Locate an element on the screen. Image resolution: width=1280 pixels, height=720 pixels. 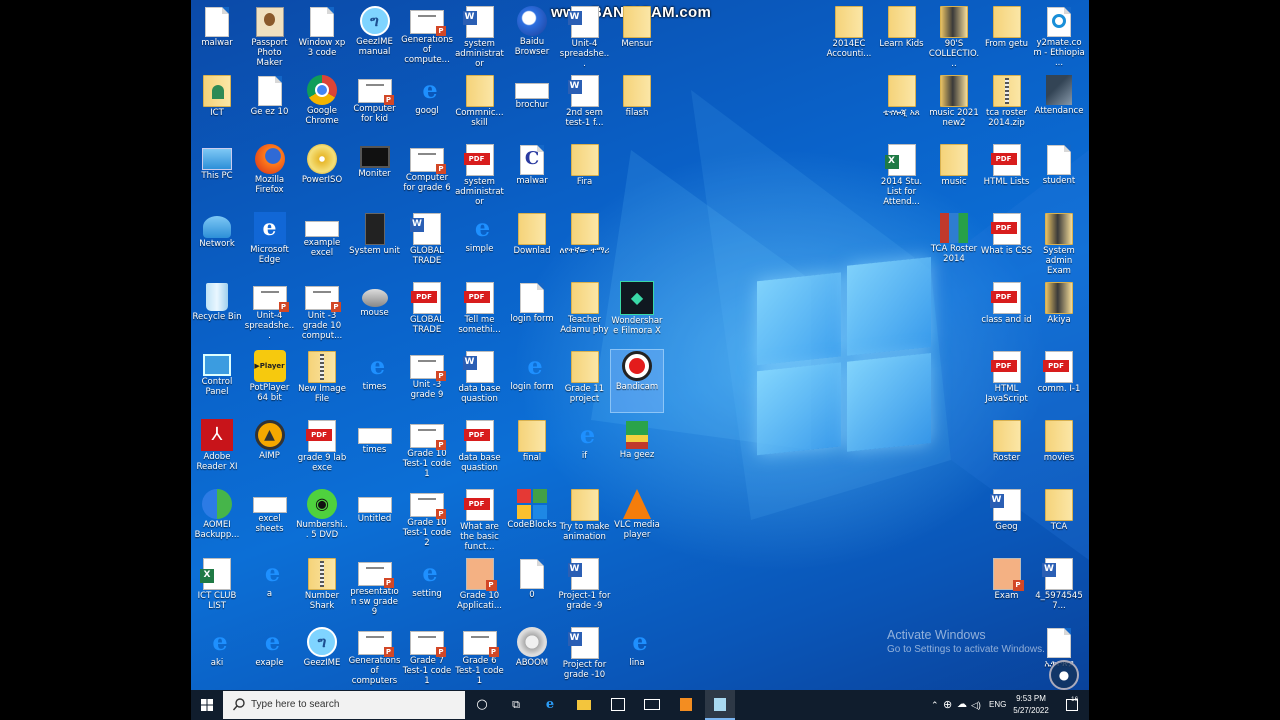
desktop-icon-ha-geez: Ha geez is located at coordinates (637, 450).